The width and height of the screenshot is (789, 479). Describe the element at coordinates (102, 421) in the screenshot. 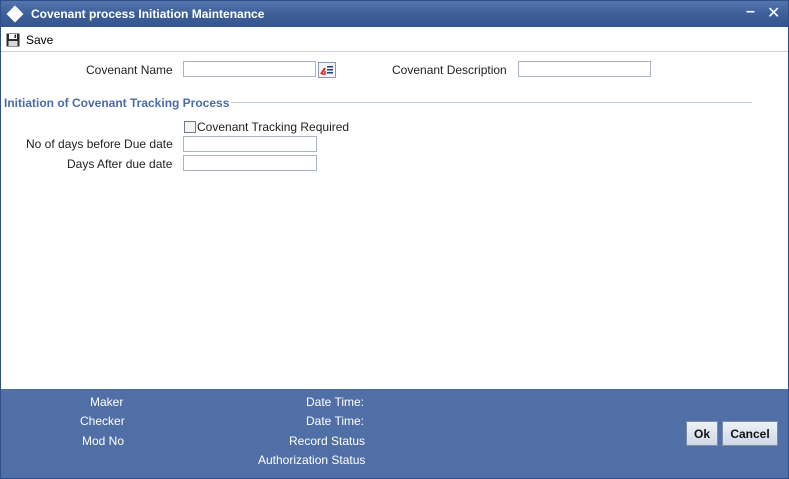

I see `checker-label: Checker` at that location.